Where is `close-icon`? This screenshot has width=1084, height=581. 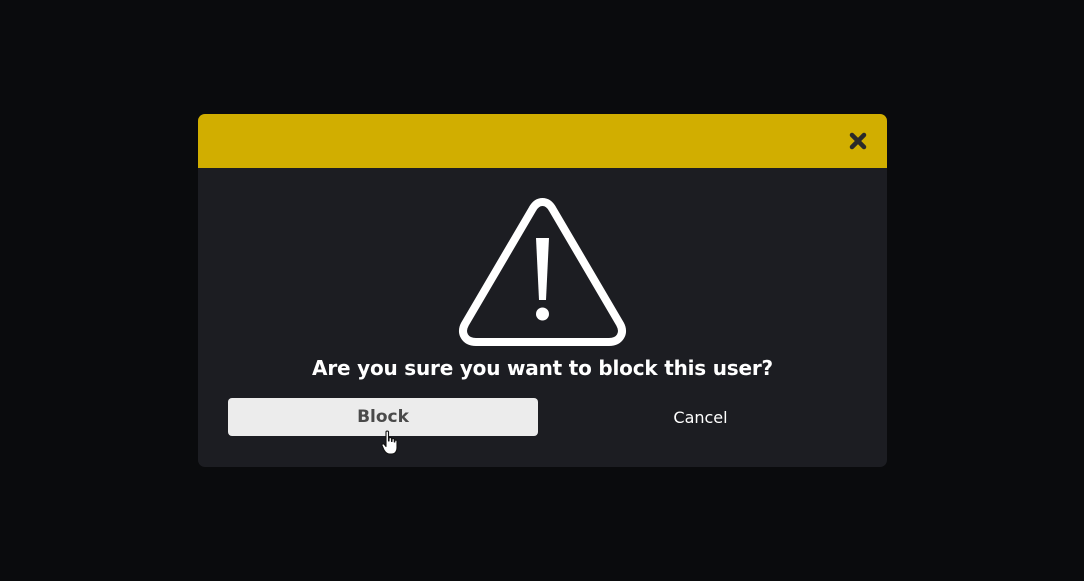 close-icon is located at coordinates (858, 141).